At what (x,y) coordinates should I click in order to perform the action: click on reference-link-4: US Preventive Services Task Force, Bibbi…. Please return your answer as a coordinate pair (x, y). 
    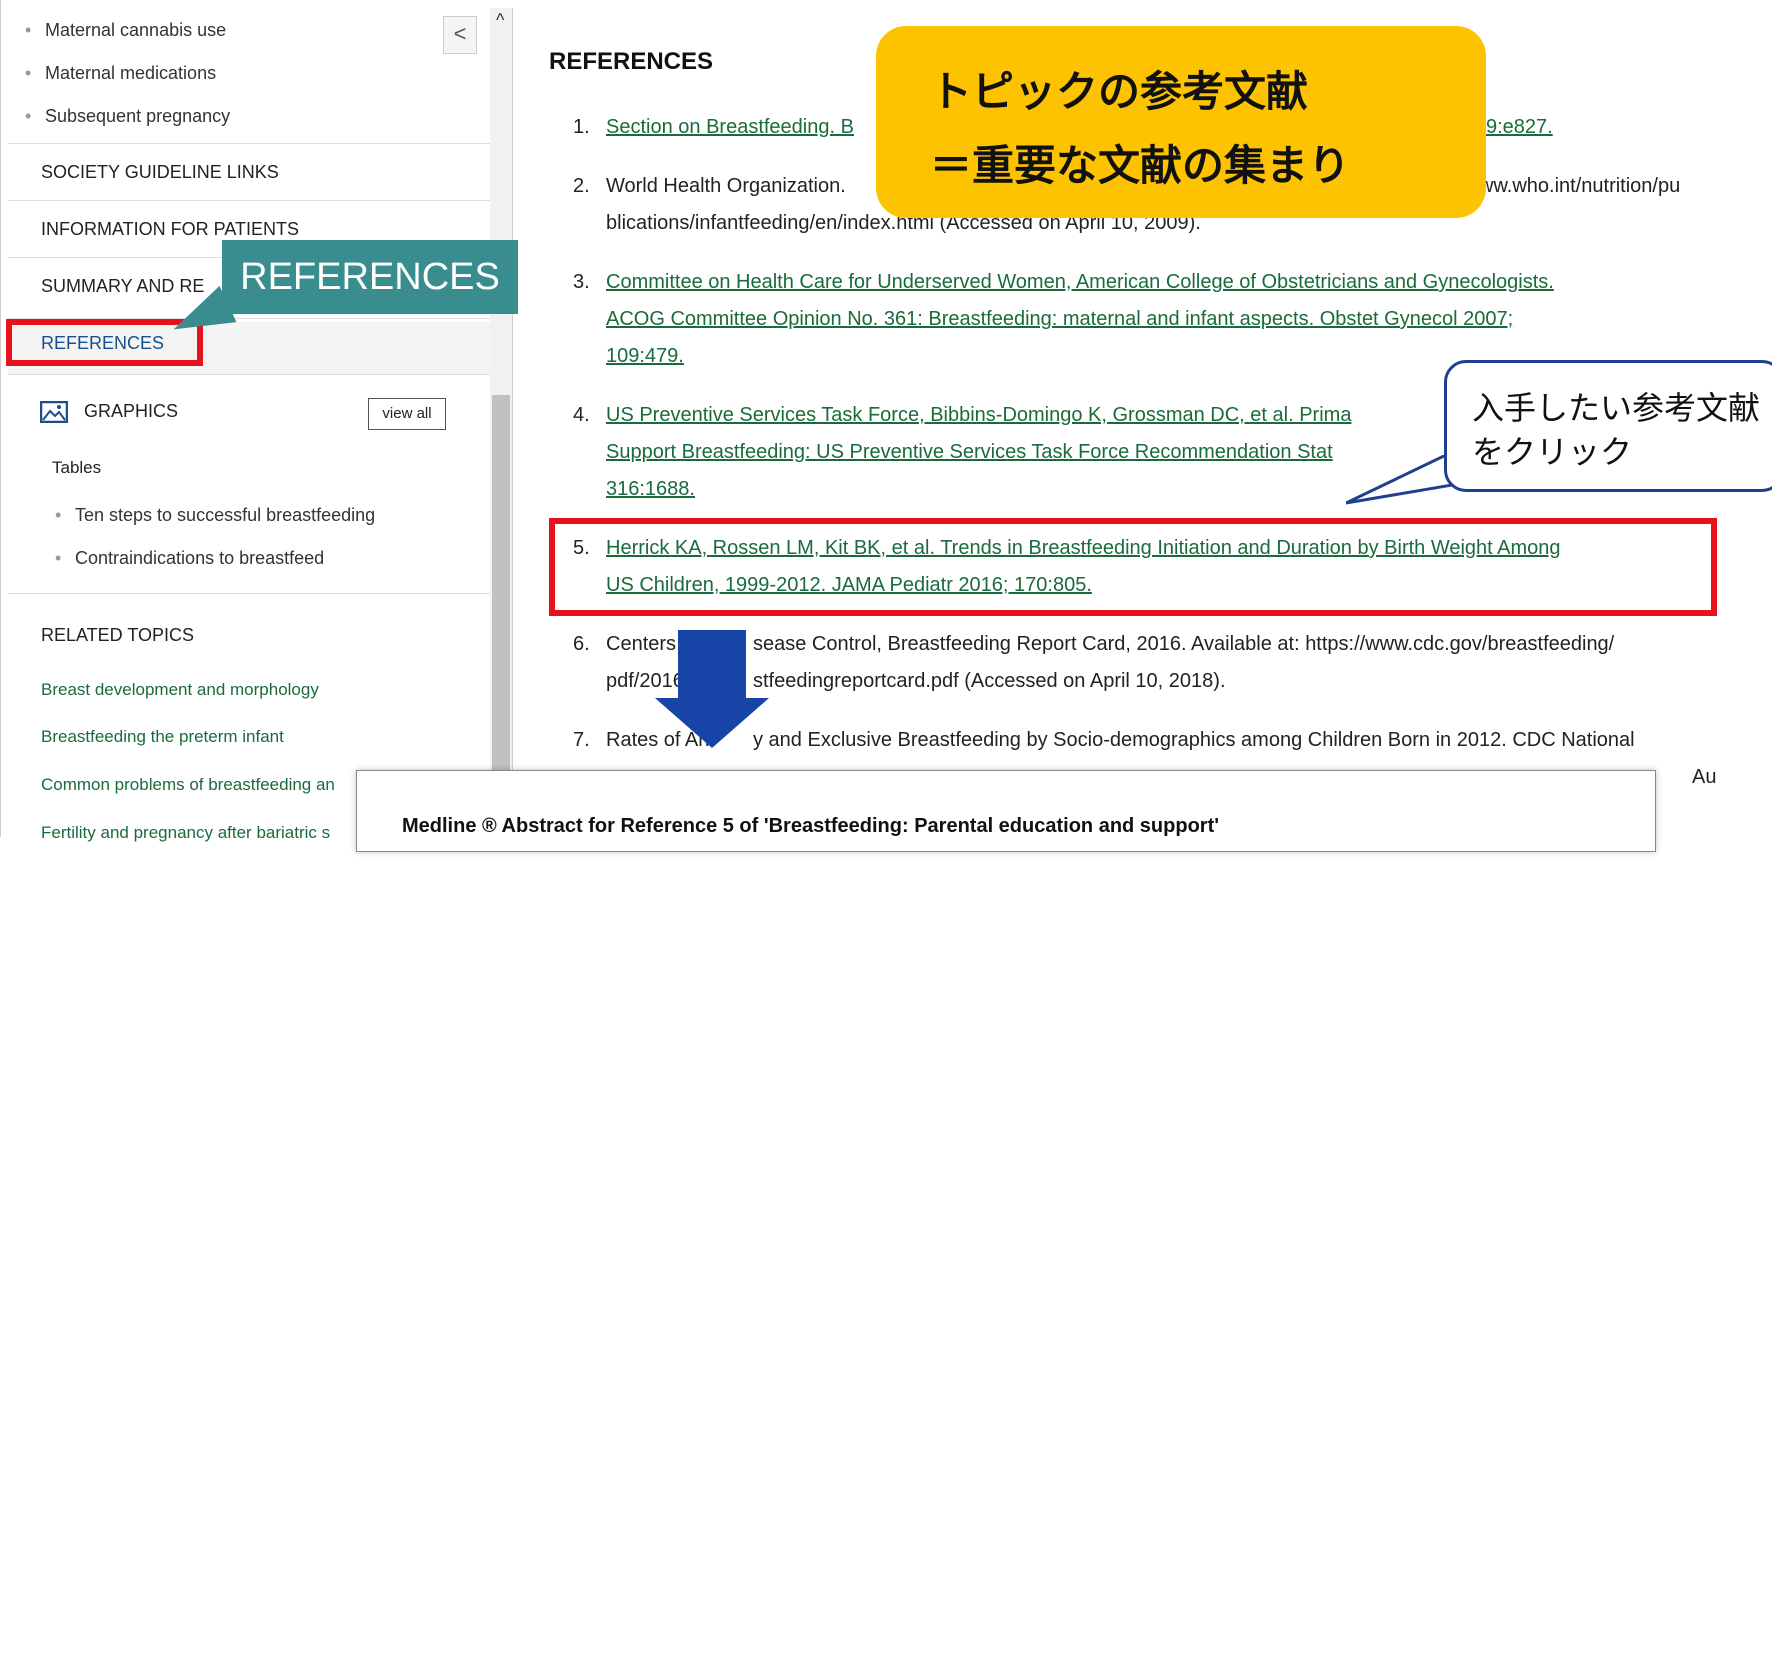
    Looking at the image, I should click on (978, 415).